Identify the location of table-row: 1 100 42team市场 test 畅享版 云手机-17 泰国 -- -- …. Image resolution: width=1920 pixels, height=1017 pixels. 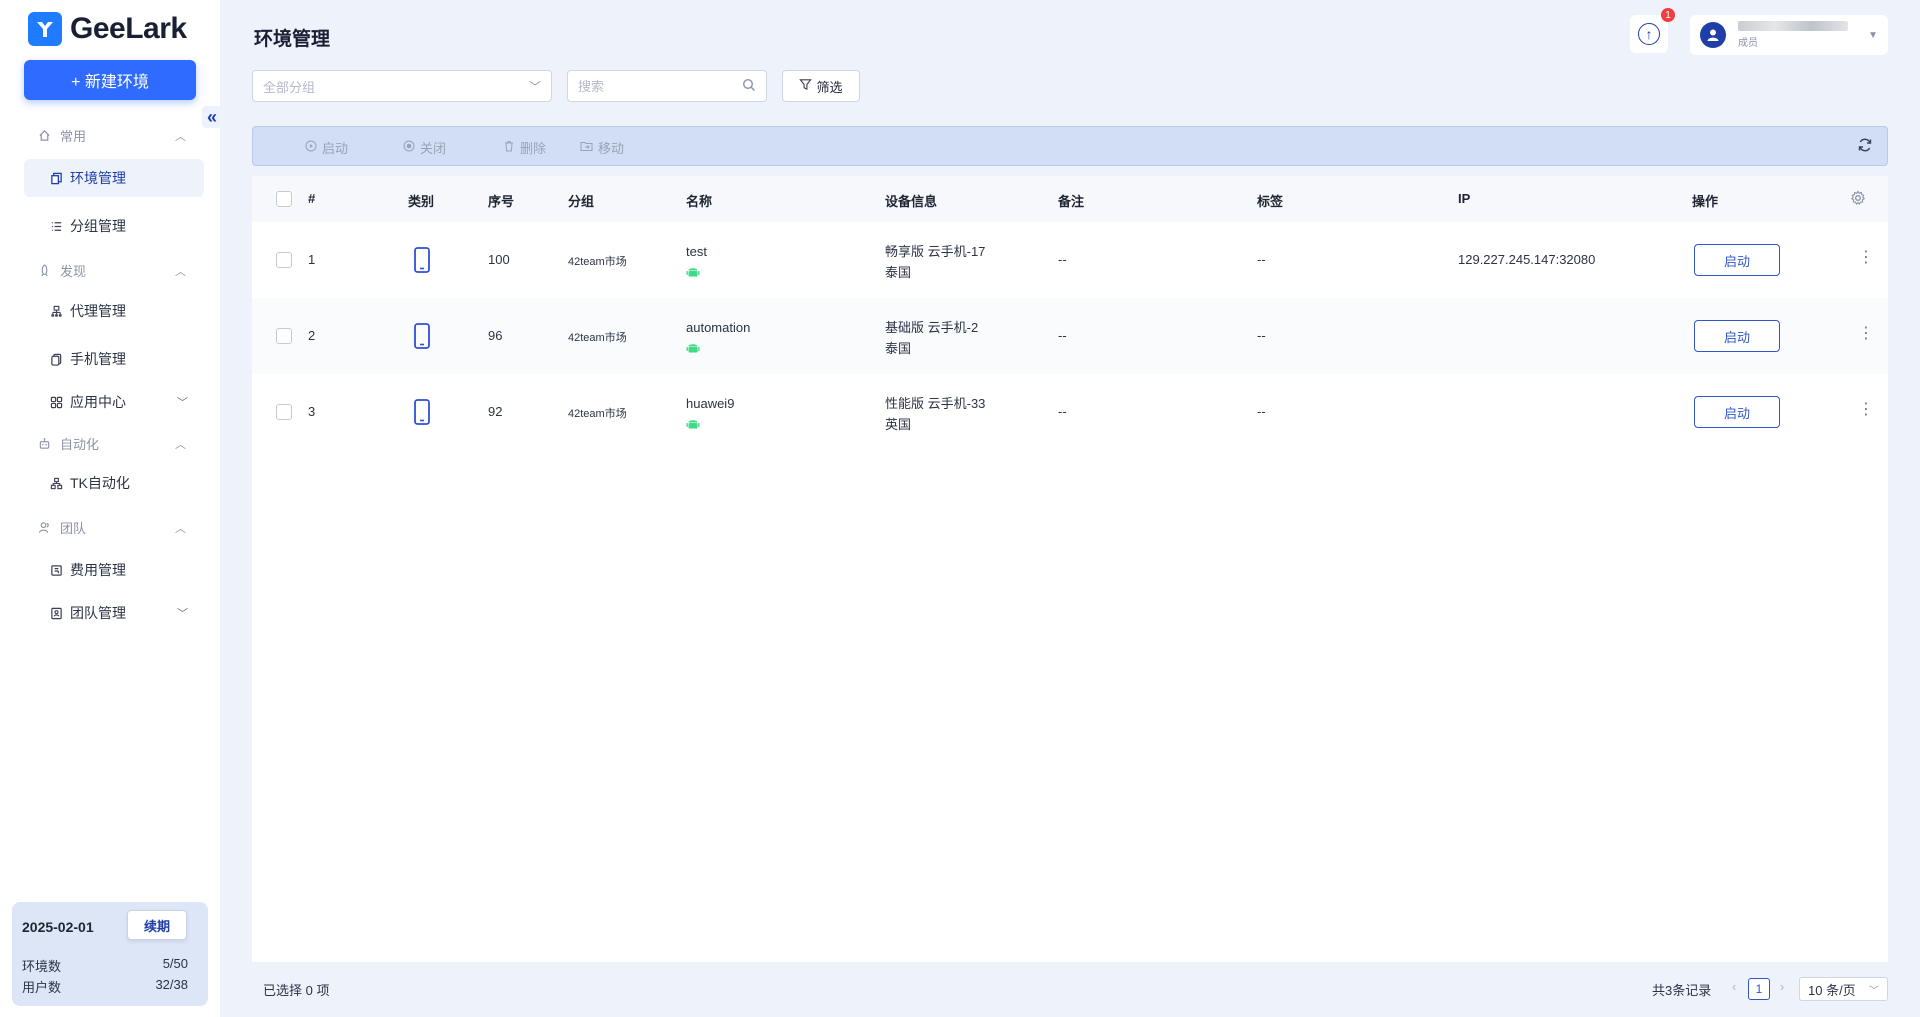
(1070, 260).